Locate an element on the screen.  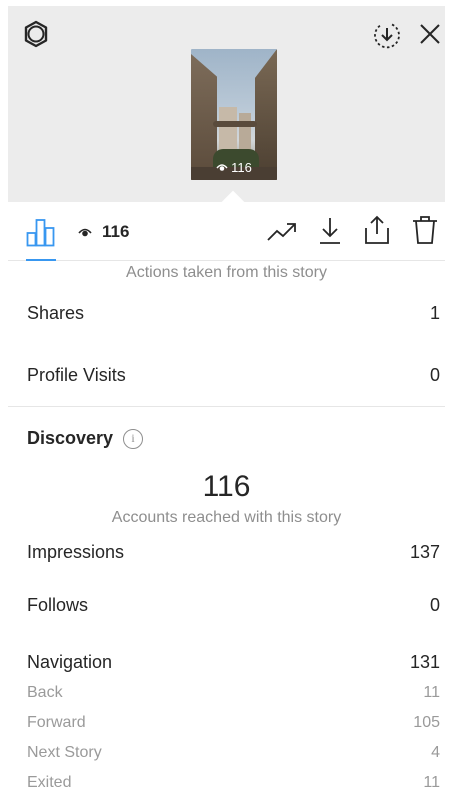
thumbnail-arch is located at coordinates (235, 124).